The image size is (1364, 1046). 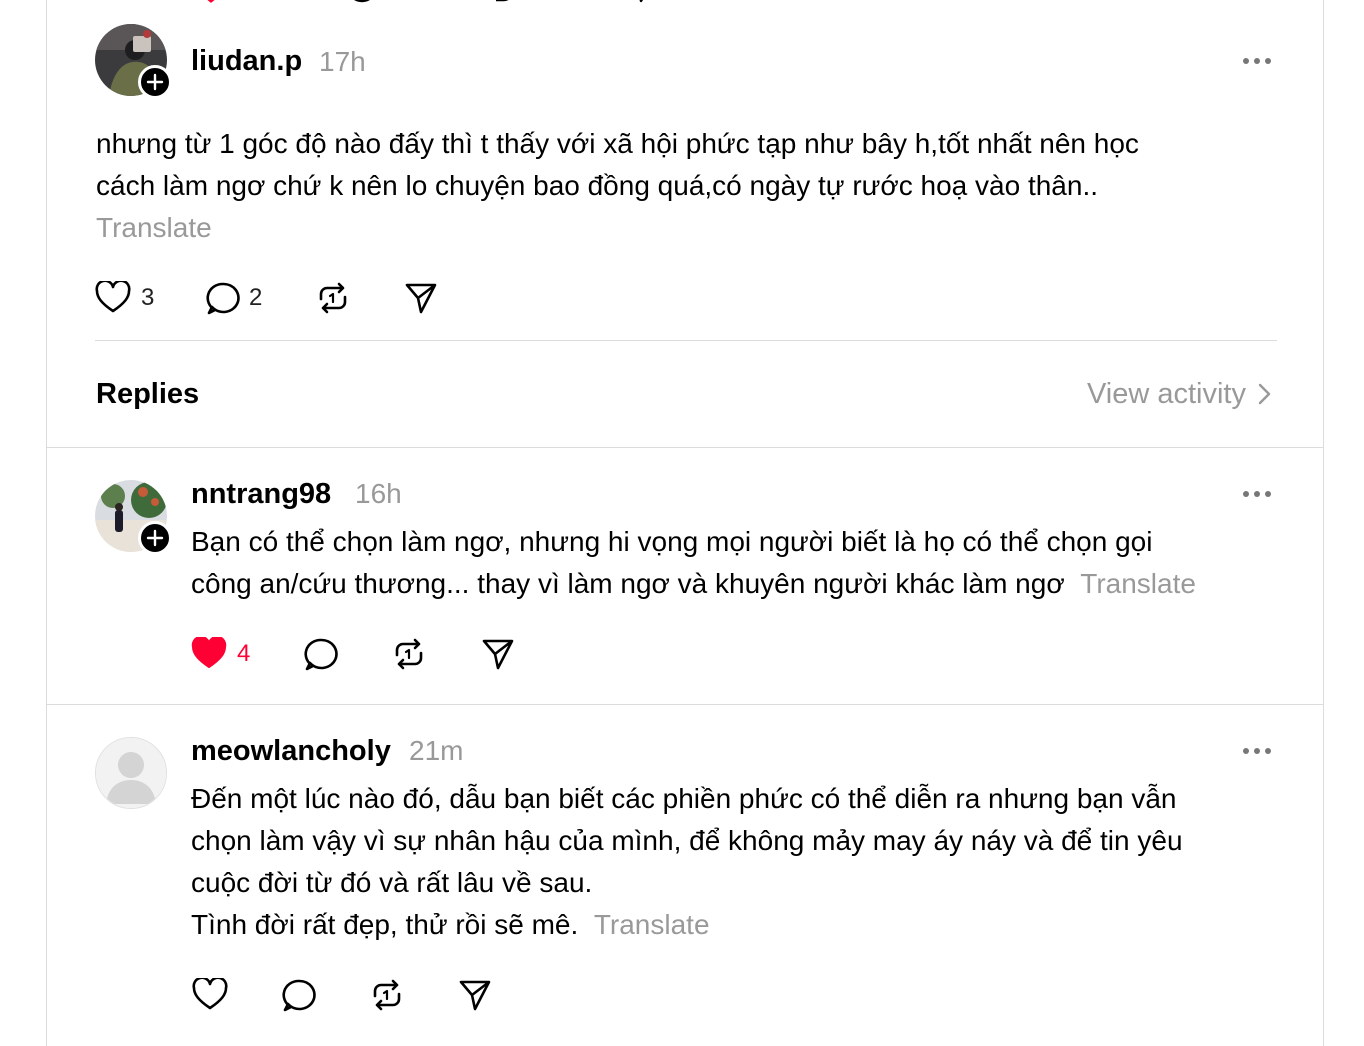 I want to click on view-activity-link: View activity, so click(x=1179, y=394).